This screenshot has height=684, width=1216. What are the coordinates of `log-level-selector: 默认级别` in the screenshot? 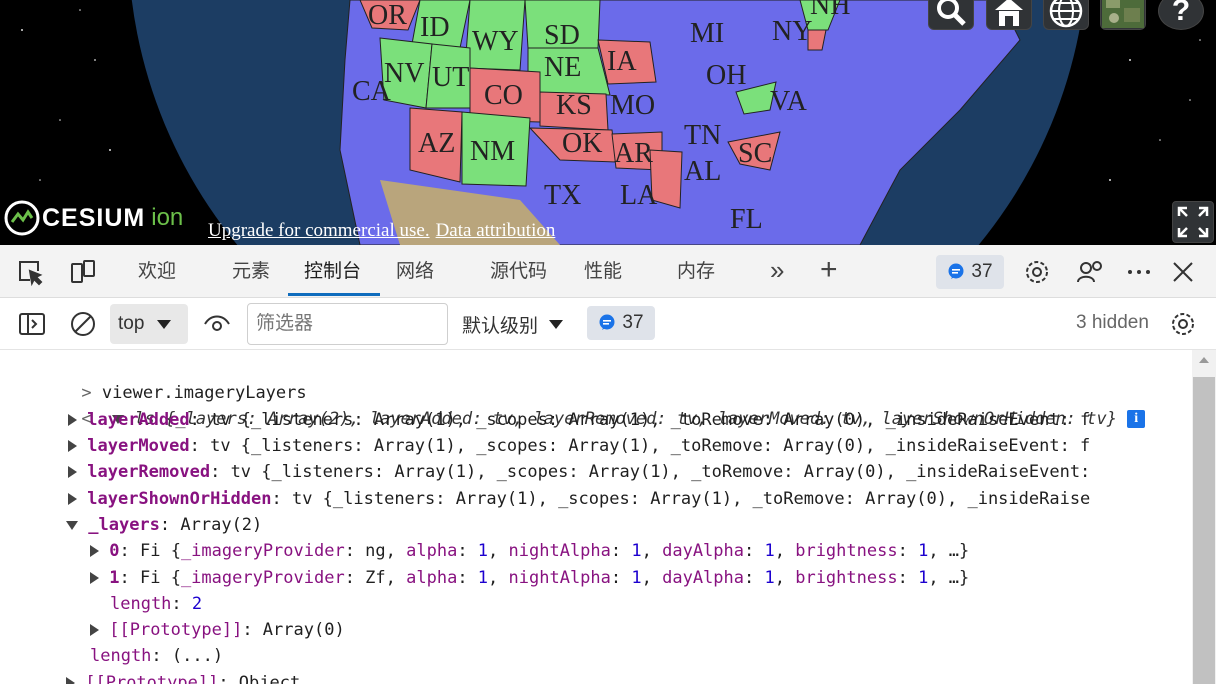 It's located at (513, 324).